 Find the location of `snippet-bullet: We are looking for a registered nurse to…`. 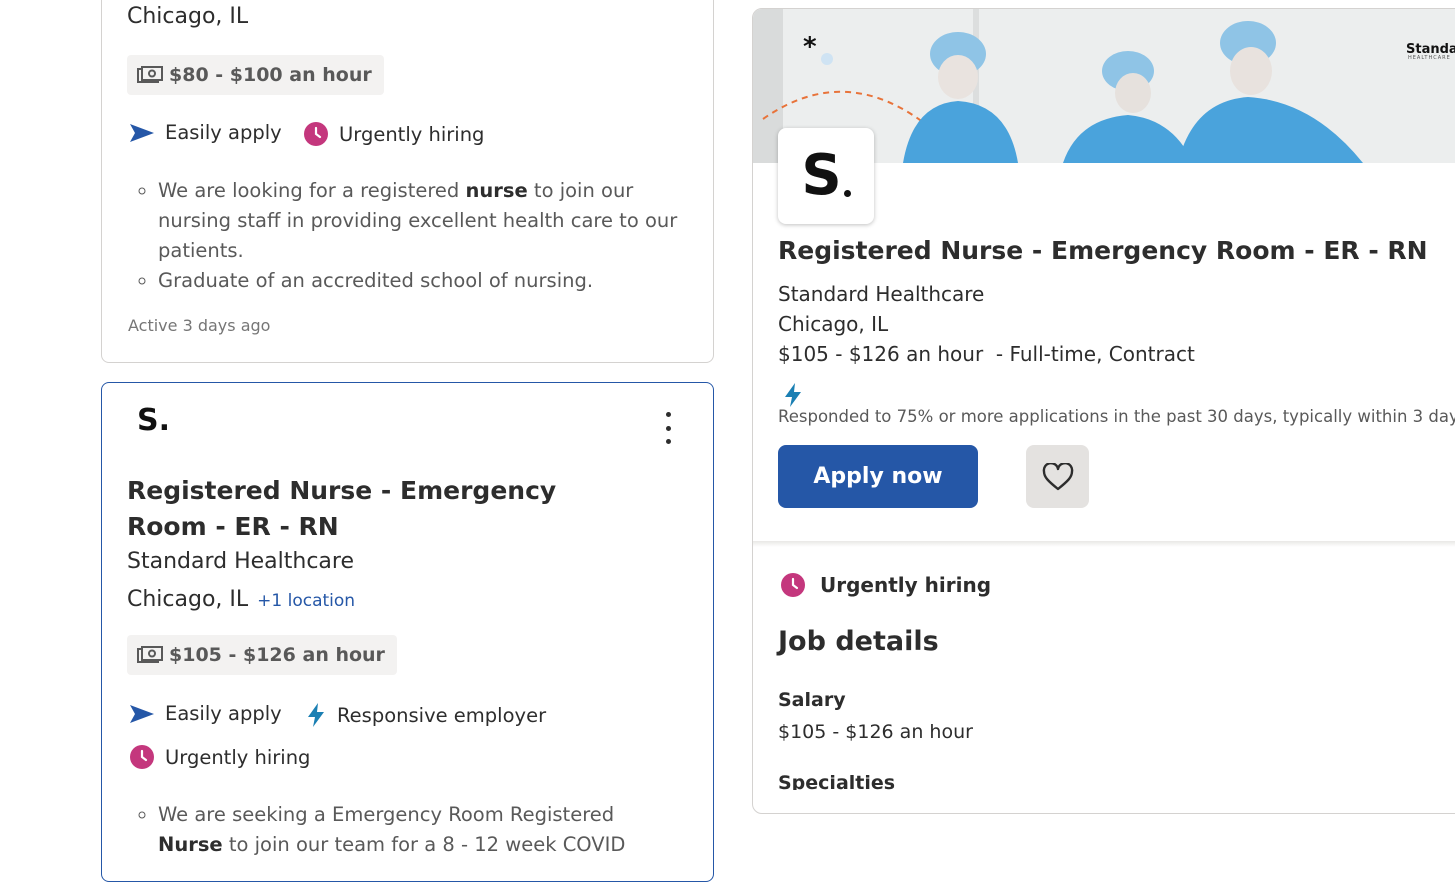

snippet-bullet: We are looking for a registered nurse to… is located at coordinates (418, 221).